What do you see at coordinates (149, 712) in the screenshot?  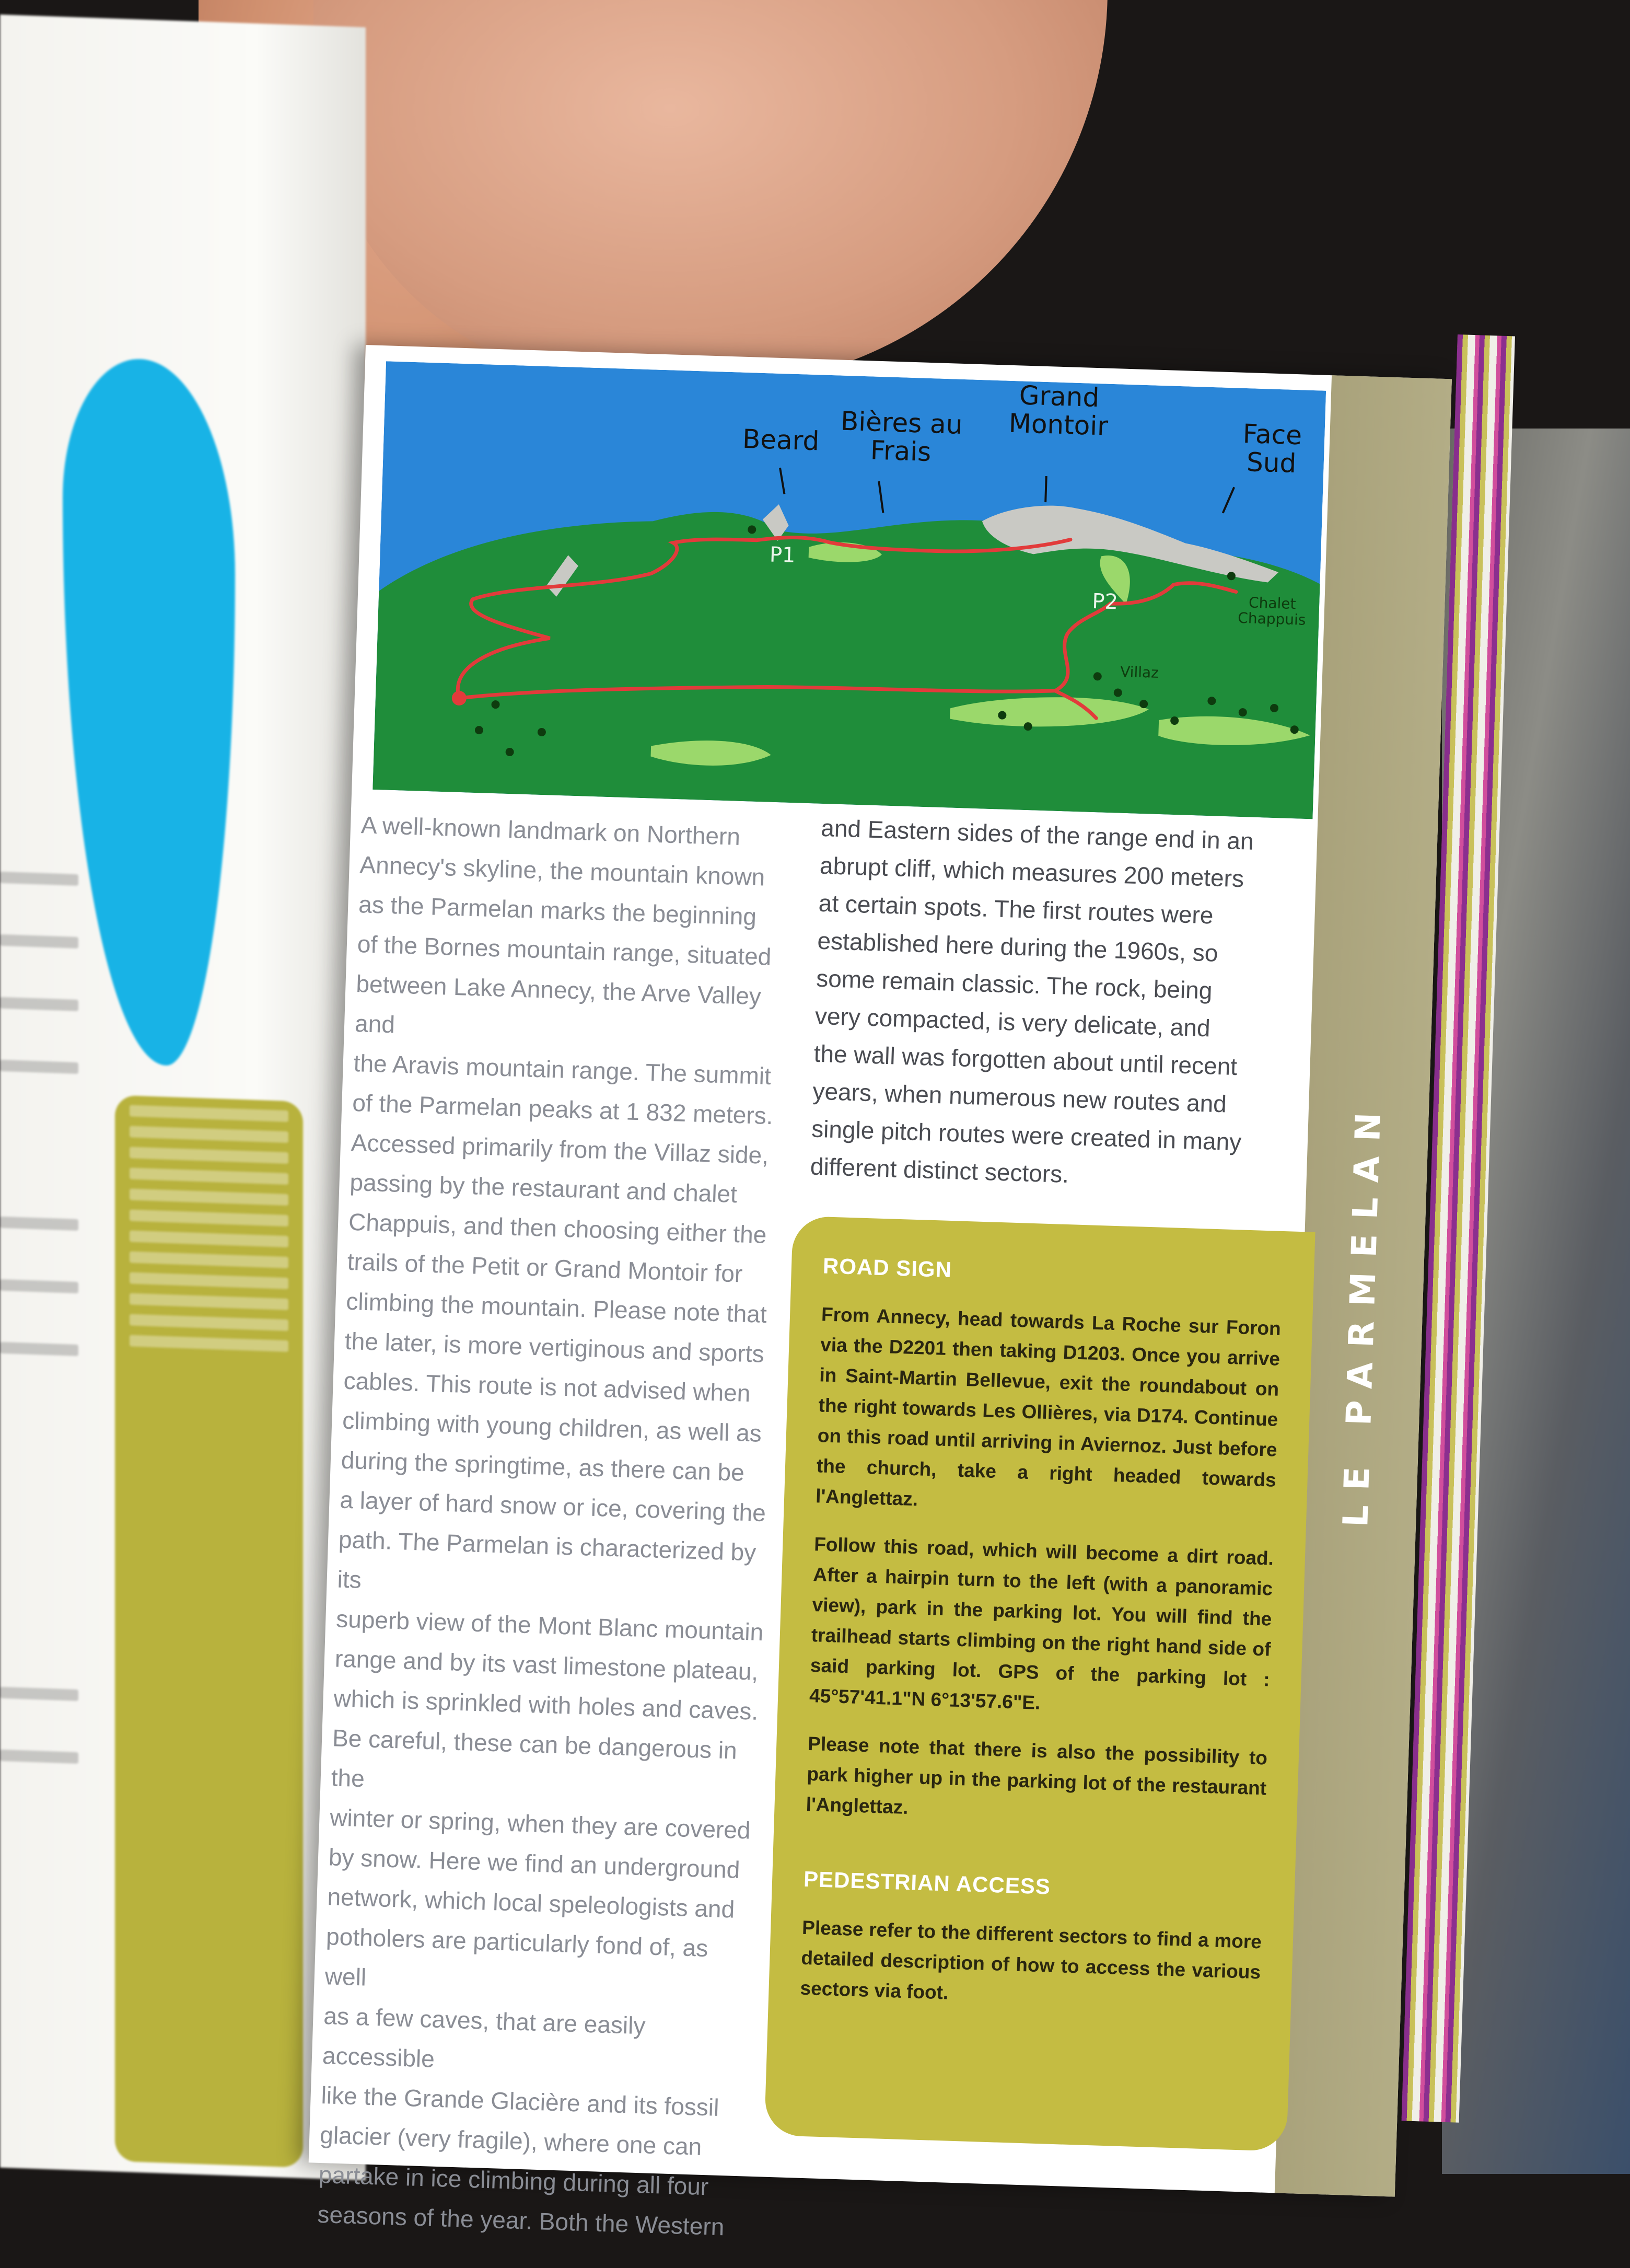 I see `lake-map-illustration` at bounding box center [149, 712].